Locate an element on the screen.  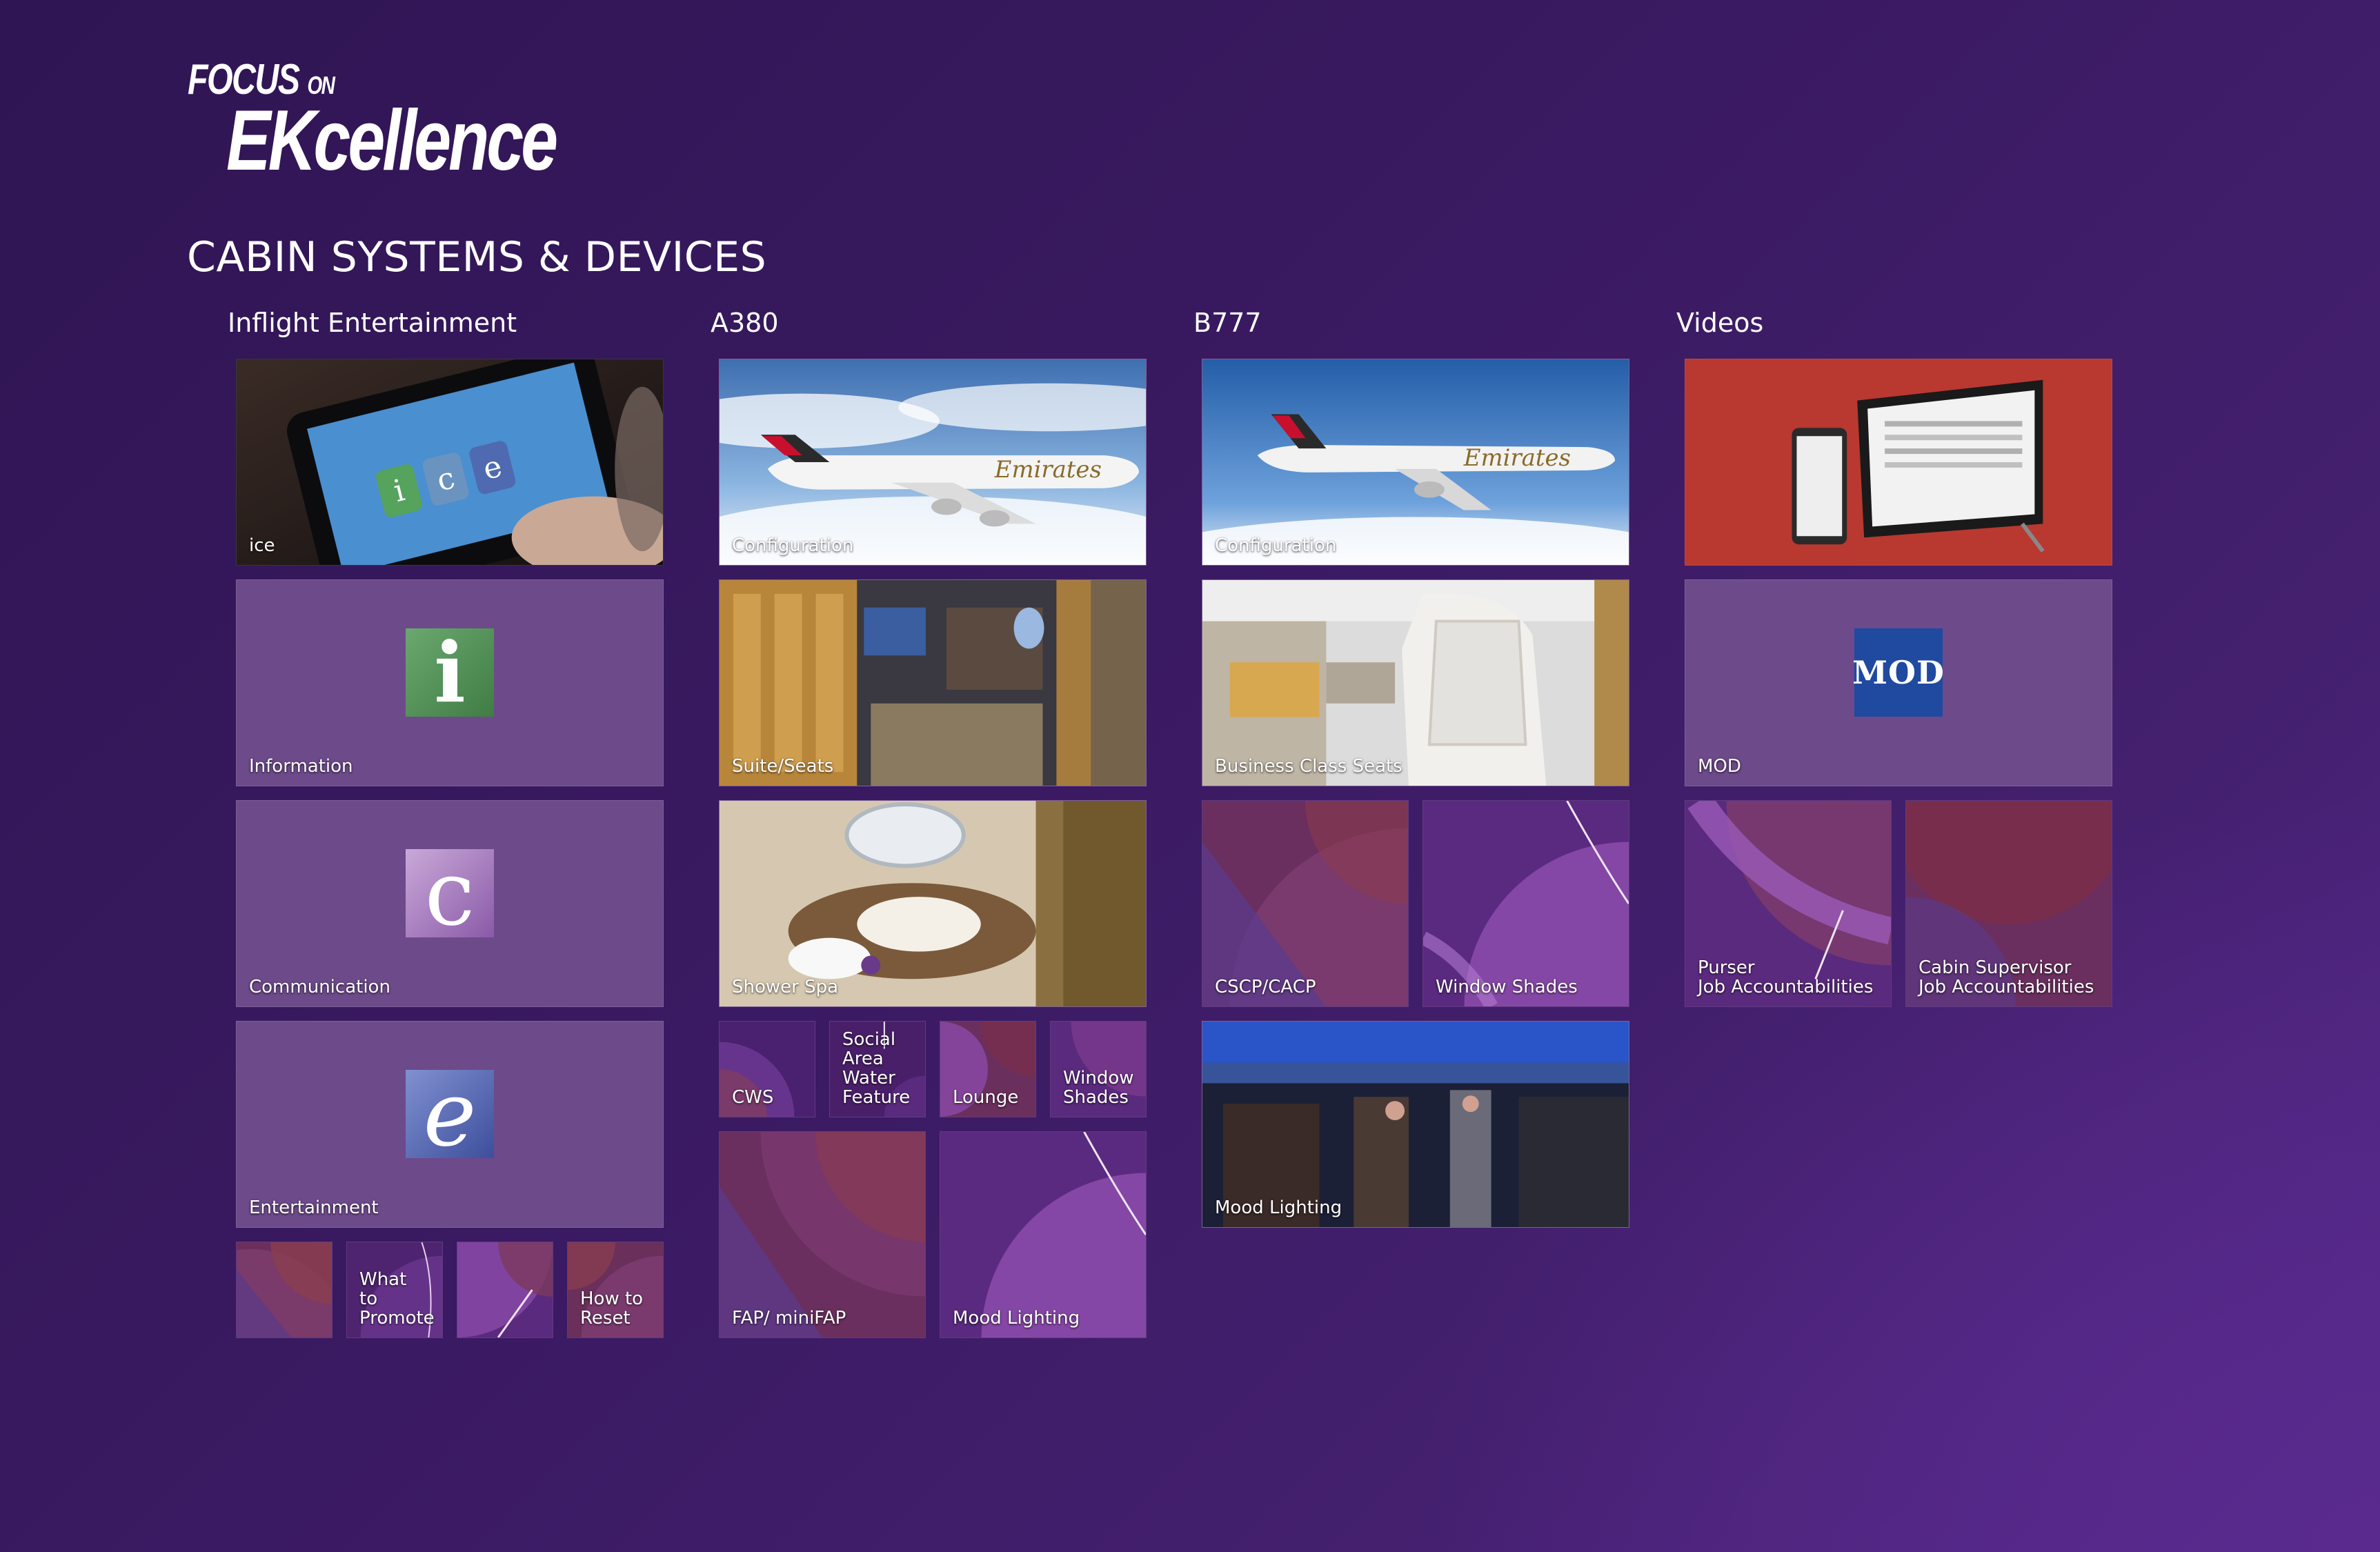
tile-videos-devices is located at coordinates (1898, 462).